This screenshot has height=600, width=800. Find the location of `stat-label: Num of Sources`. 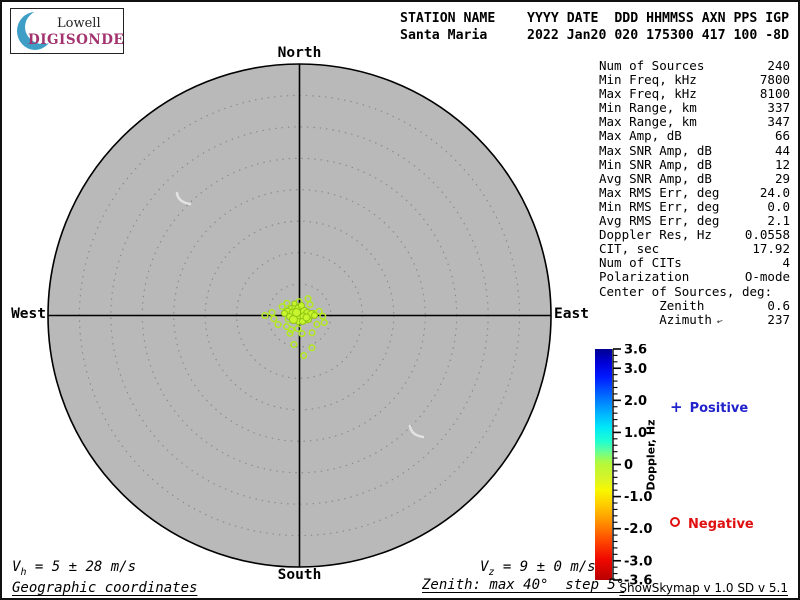

stat-label: Num of Sources is located at coordinates (652, 65).